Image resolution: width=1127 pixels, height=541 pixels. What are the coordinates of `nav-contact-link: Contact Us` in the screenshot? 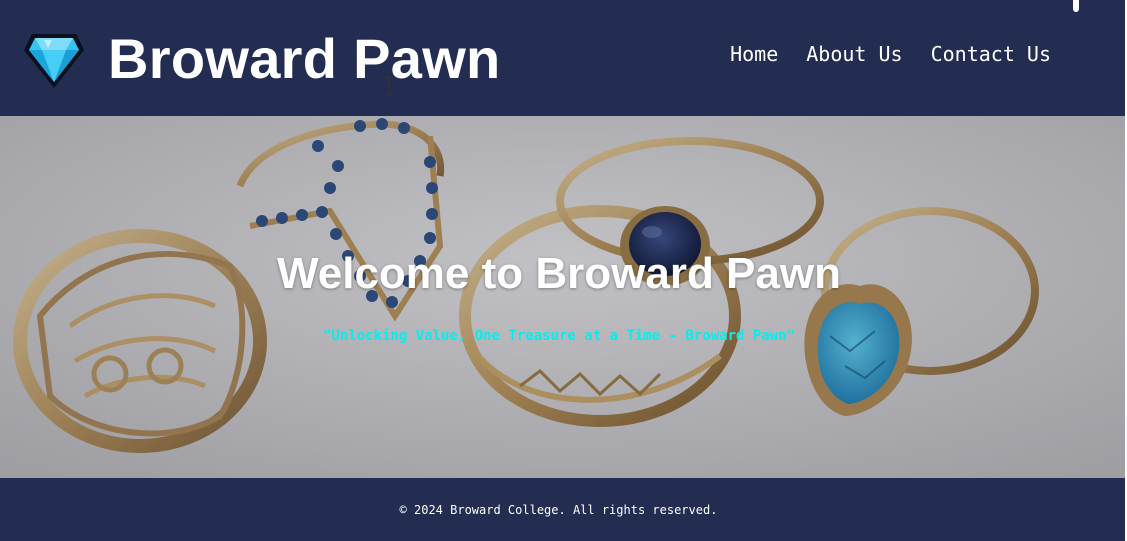 It's located at (991, 54).